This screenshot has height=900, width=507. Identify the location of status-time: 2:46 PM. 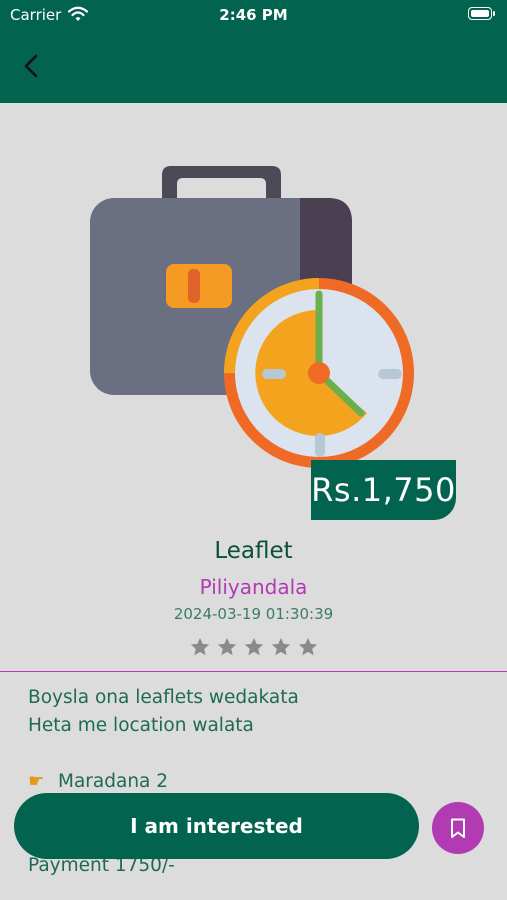
(253, 15).